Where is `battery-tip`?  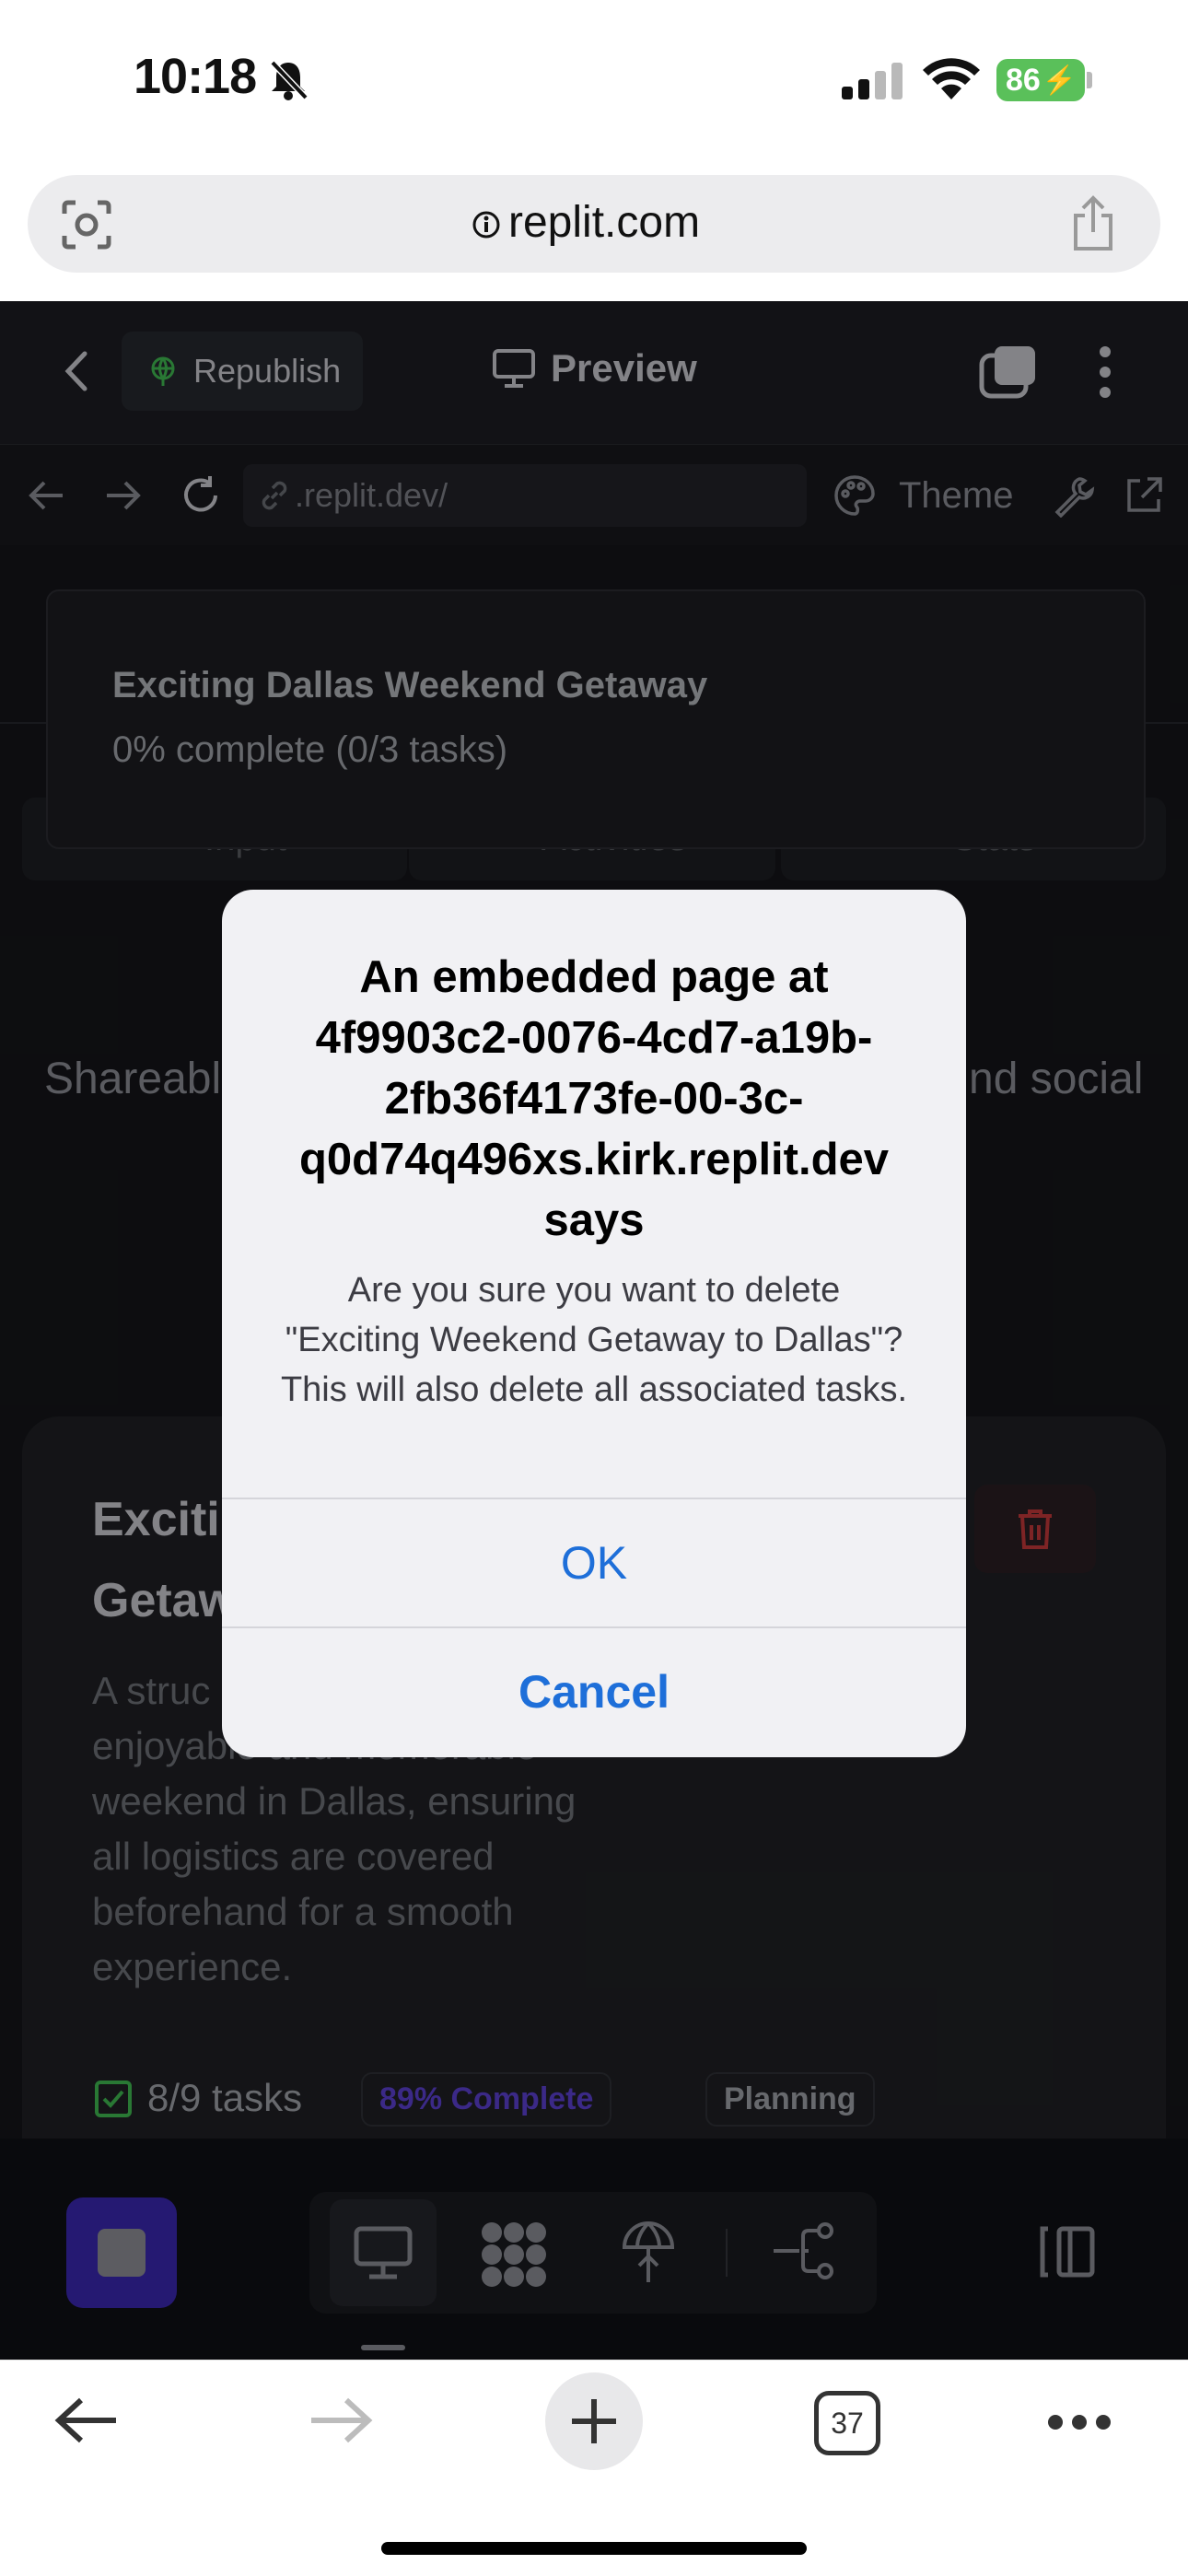 battery-tip is located at coordinates (1089, 80).